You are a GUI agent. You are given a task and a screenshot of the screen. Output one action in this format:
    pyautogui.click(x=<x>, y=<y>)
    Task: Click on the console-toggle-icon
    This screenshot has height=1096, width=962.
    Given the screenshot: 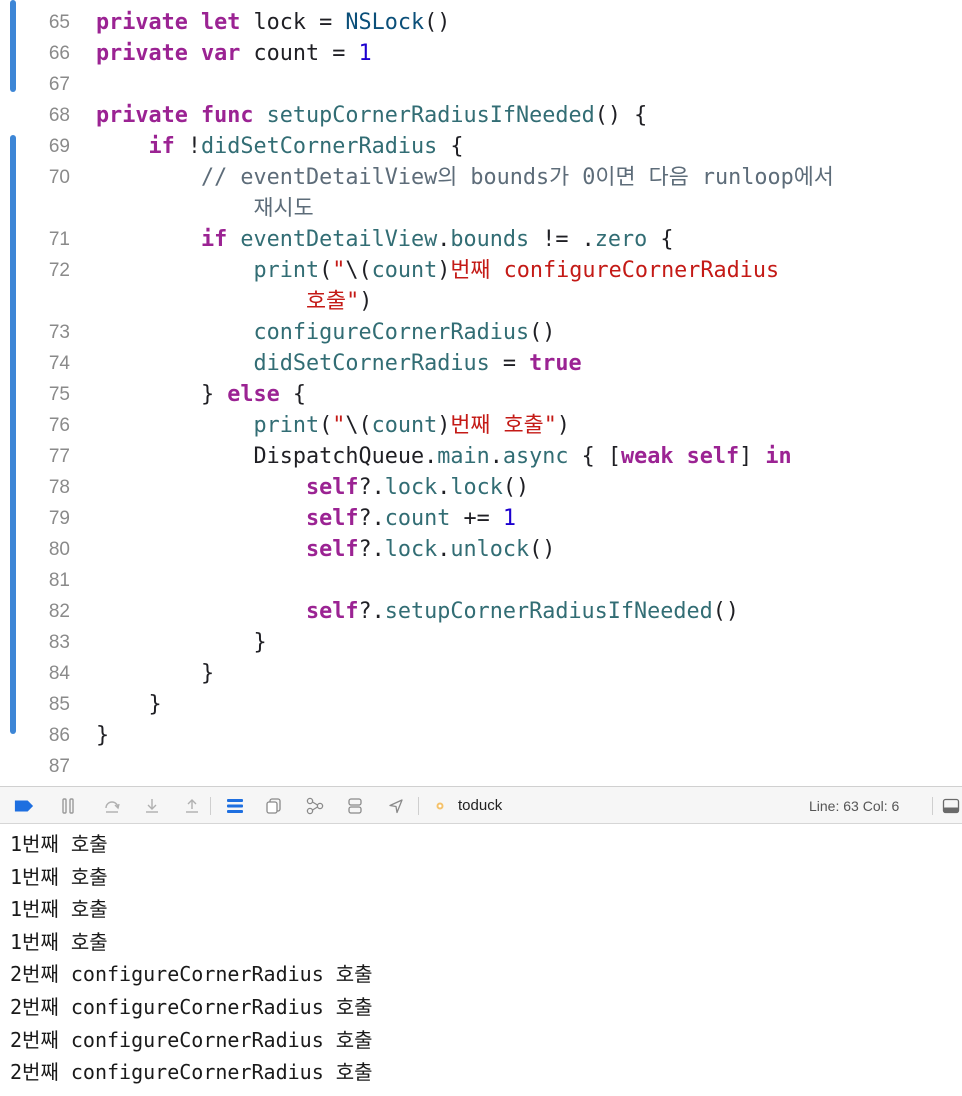 What is the action you would take?
    pyautogui.click(x=951, y=806)
    